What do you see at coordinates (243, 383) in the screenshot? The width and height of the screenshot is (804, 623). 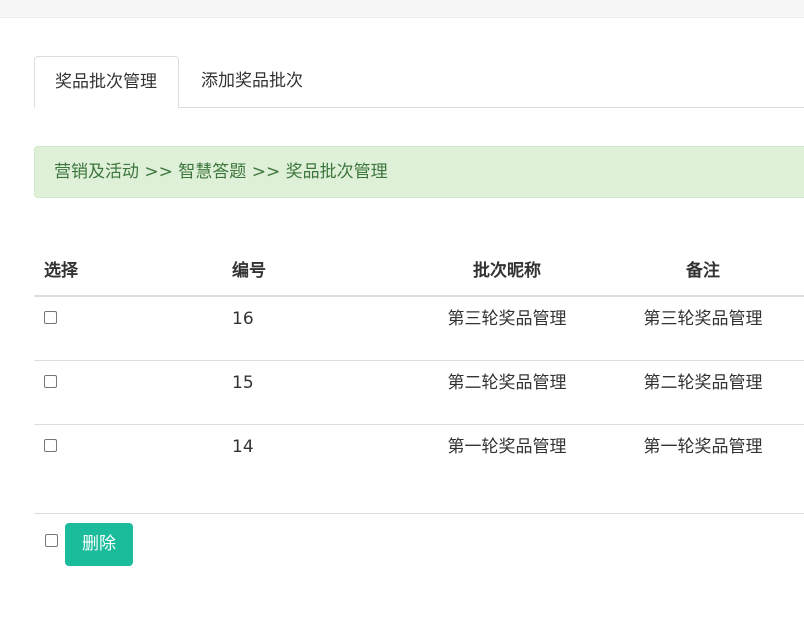 I see `row-id: 15` at bounding box center [243, 383].